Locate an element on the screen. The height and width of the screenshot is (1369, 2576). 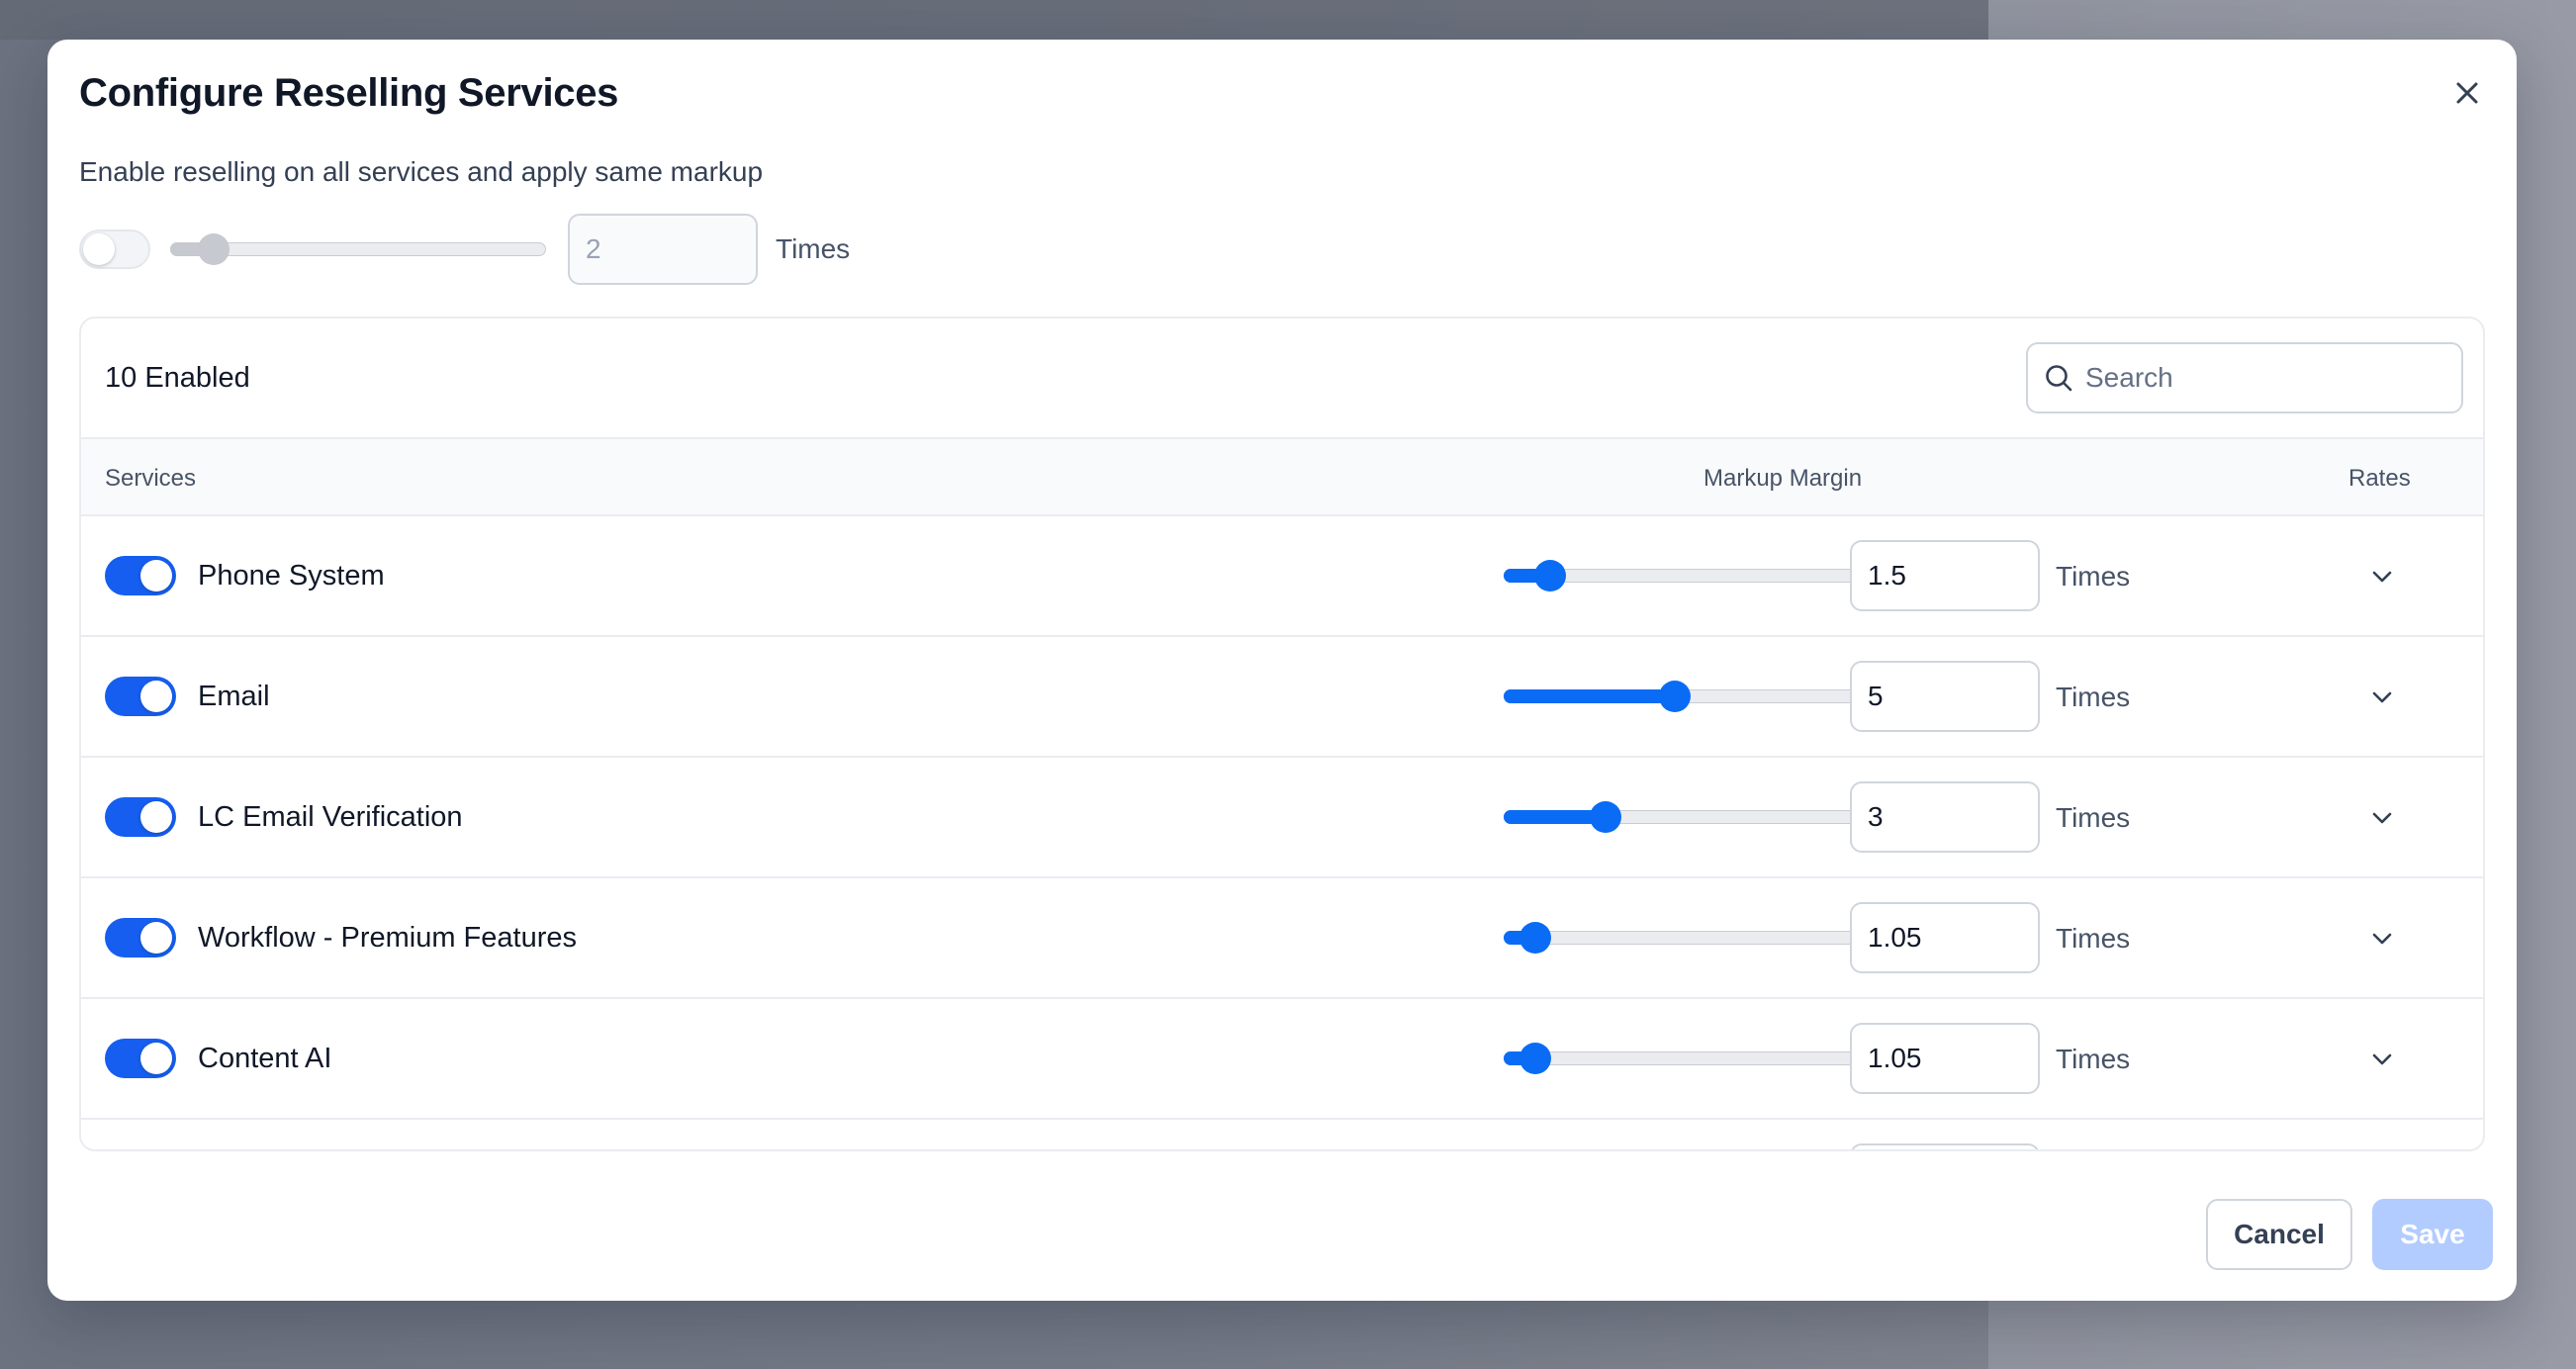
service-name: Workflow - Premium Features is located at coordinates (387, 938).